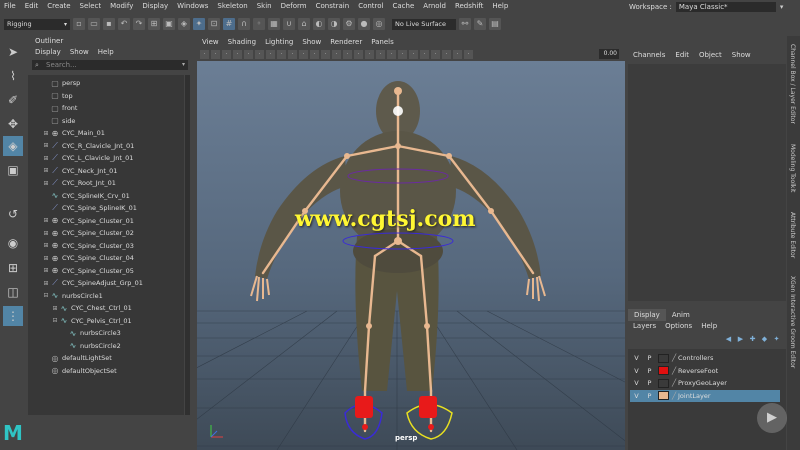  I want to click on channel-box-edit: Edit, so click(682, 55).